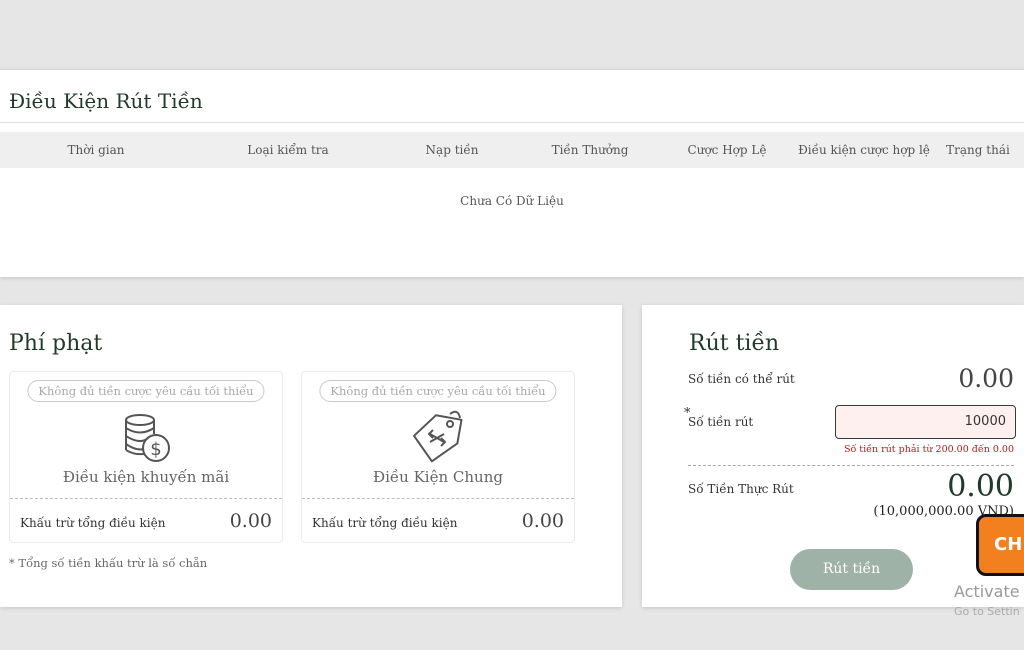 The width and height of the screenshot is (1024, 650). I want to click on activate-windows-watermark: Activate, so click(987, 591).